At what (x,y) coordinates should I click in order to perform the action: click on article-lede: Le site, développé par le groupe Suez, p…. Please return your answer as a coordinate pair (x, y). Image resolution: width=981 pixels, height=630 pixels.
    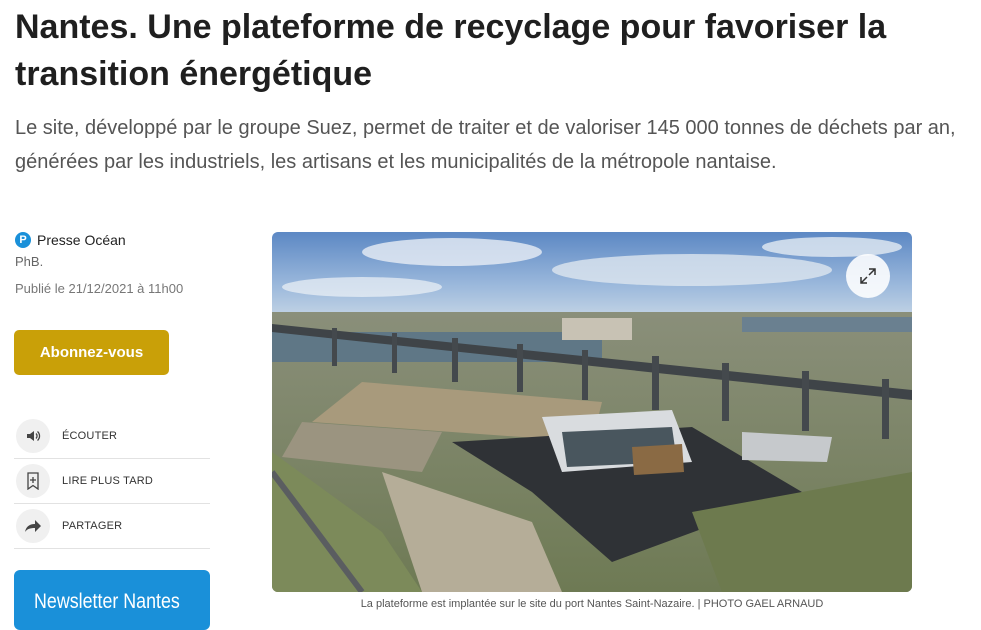
    Looking at the image, I should click on (485, 145).